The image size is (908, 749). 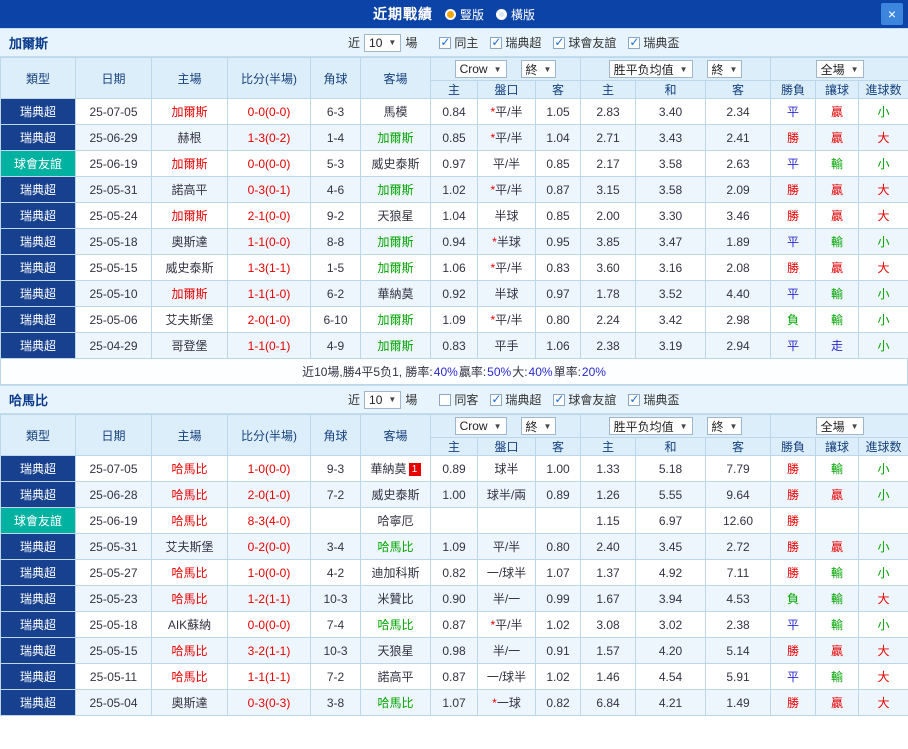 I want to click on avg-draw-odds: 5.55, so click(x=671, y=494).